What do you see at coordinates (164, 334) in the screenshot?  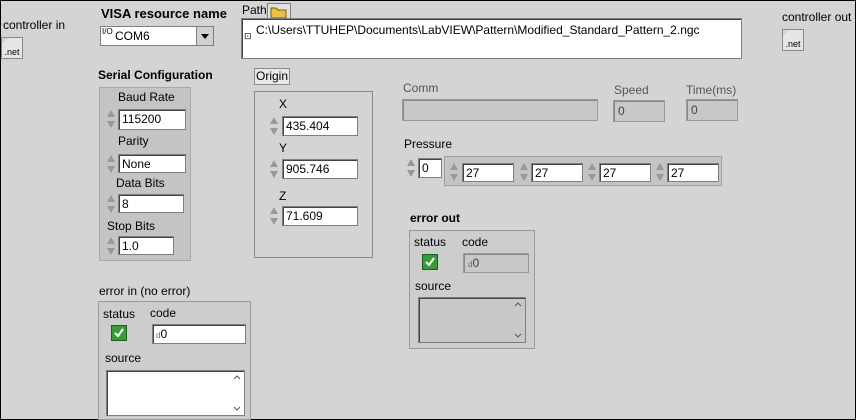 I see `error-in-code-value: 0` at bounding box center [164, 334].